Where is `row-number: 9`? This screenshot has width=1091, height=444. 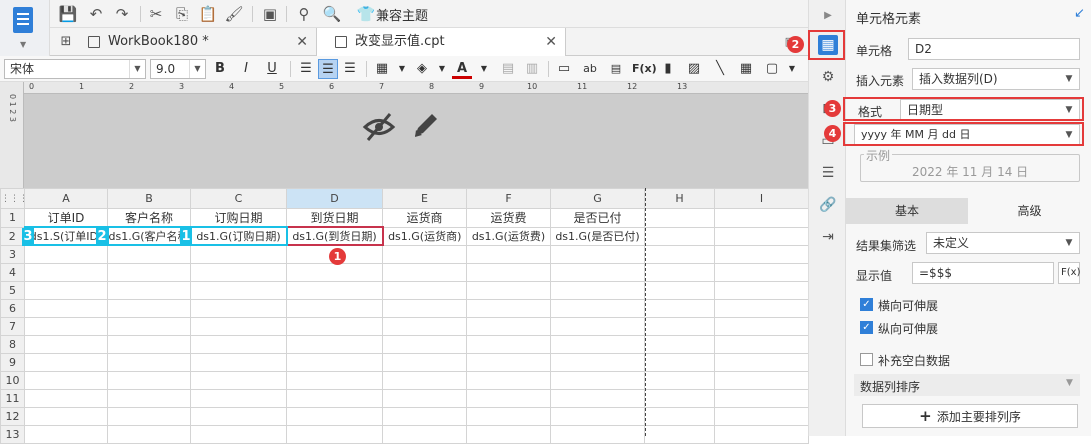
row-number: 9 is located at coordinates (12, 362).